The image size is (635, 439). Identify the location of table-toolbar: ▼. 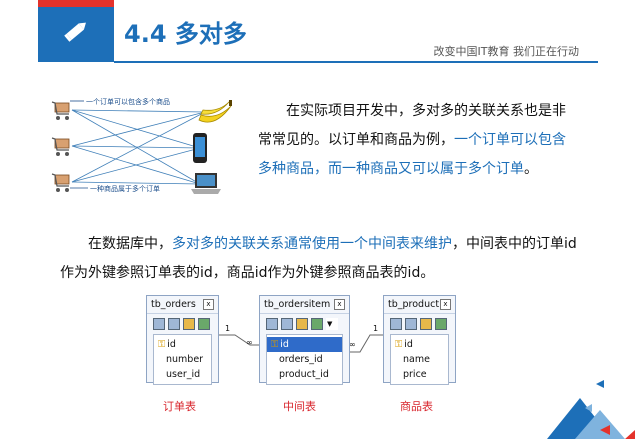
(304, 324).